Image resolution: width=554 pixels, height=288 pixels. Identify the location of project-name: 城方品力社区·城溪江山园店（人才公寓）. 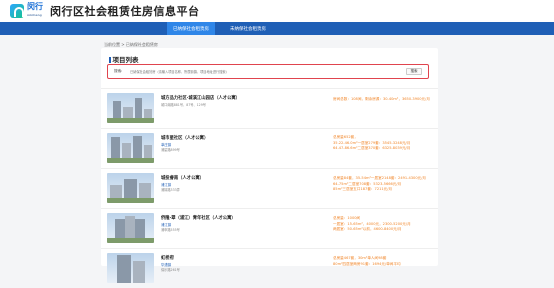
(200, 98).